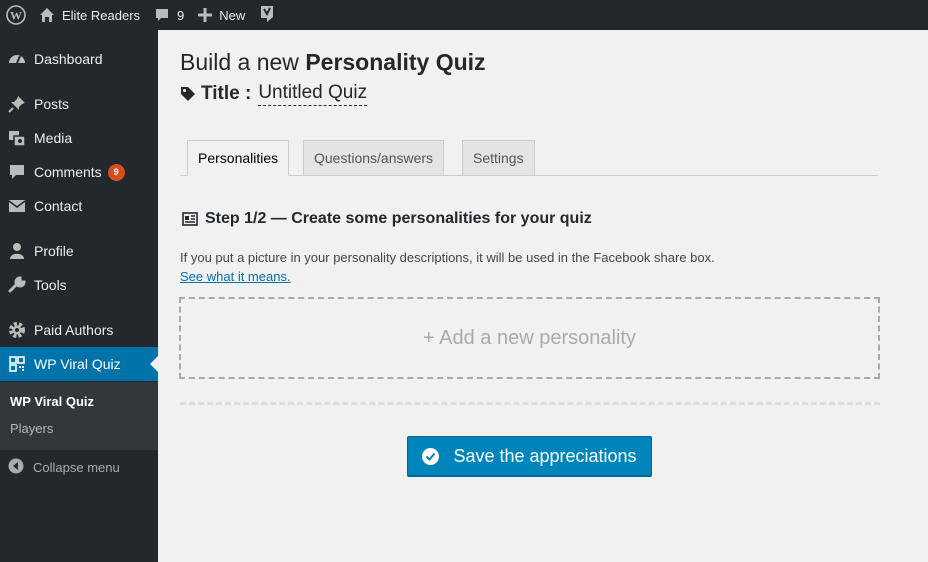  I want to click on comments-count: 9, so click(181, 15).